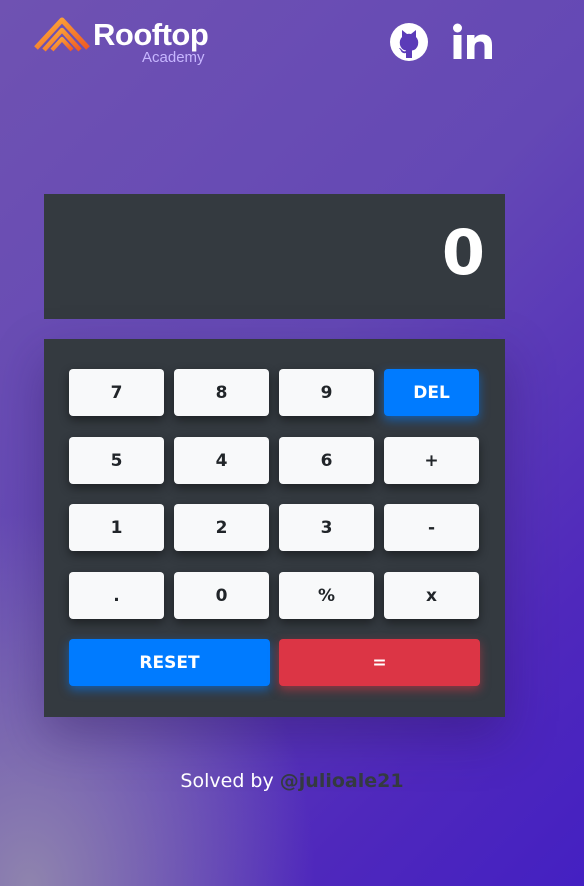 This screenshot has height=886, width=584. Describe the element at coordinates (472, 41) in the screenshot. I see `linkedin-icon` at that location.